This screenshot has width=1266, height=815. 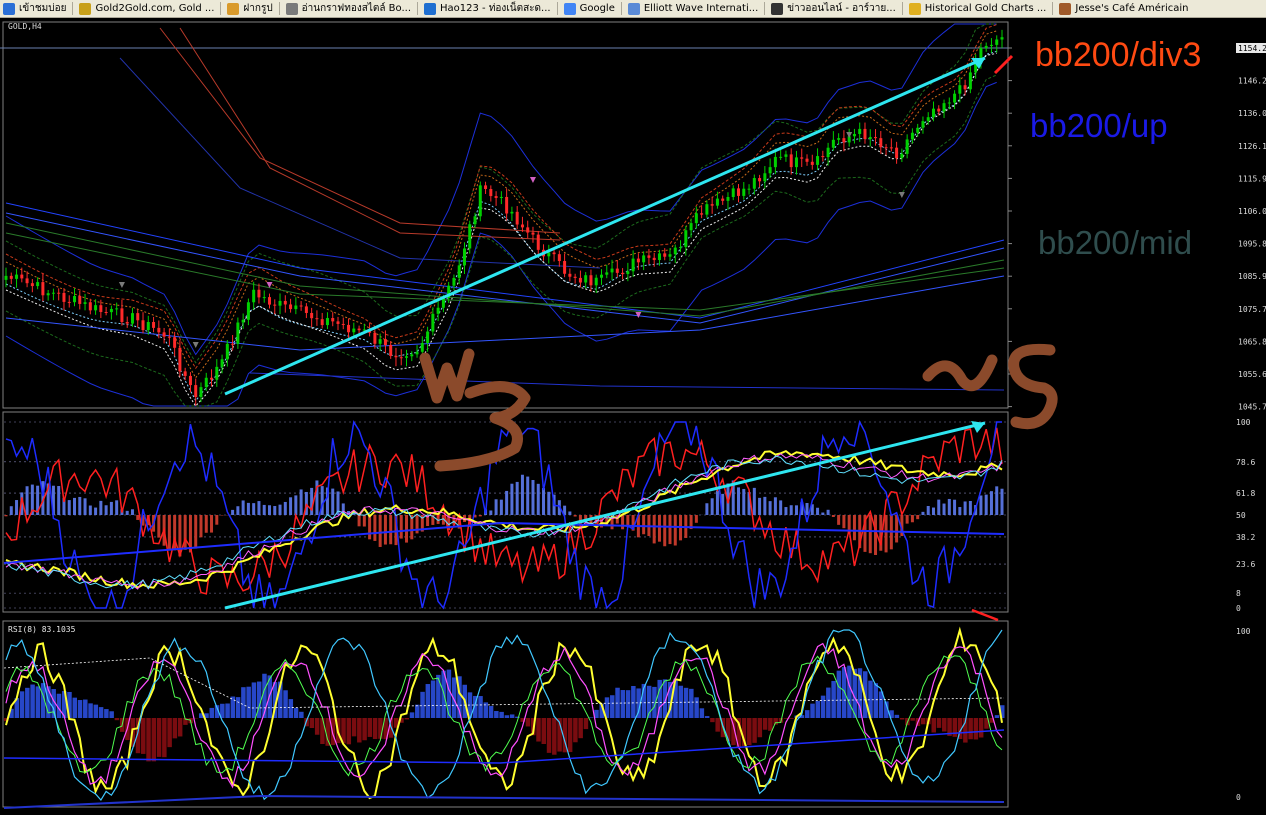 I want to click on price-axis-label: 1055.6, so click(x=1252, y=374).